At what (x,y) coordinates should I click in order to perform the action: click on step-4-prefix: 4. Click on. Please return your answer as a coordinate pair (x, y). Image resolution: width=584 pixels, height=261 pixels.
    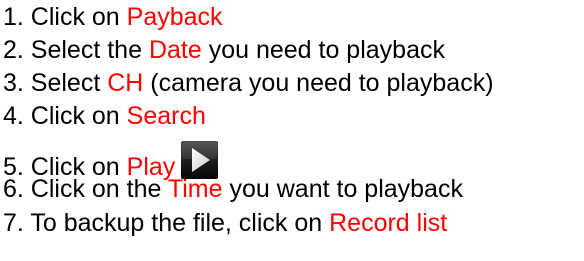
    Looking at the image, I should click on (65, 116).